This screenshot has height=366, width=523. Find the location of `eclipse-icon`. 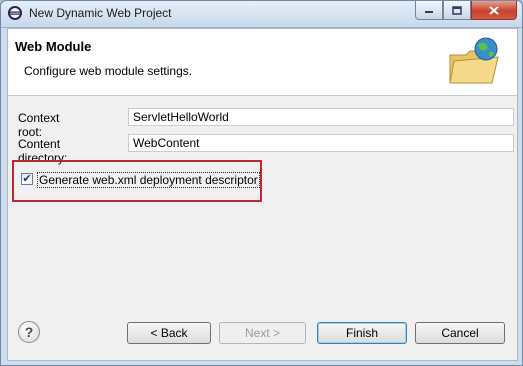

eclipse-icon is located at coordinates (15, 13).